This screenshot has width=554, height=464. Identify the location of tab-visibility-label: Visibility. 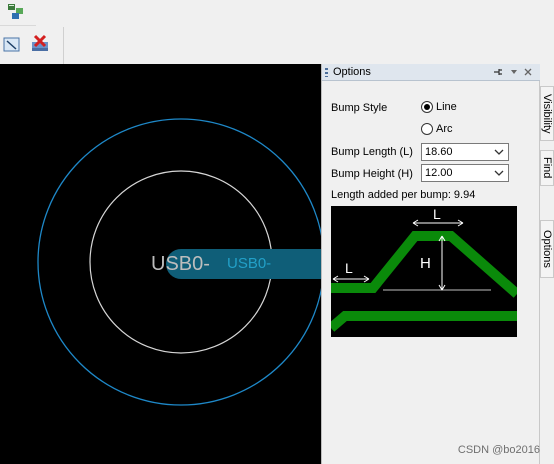
(547, 114).